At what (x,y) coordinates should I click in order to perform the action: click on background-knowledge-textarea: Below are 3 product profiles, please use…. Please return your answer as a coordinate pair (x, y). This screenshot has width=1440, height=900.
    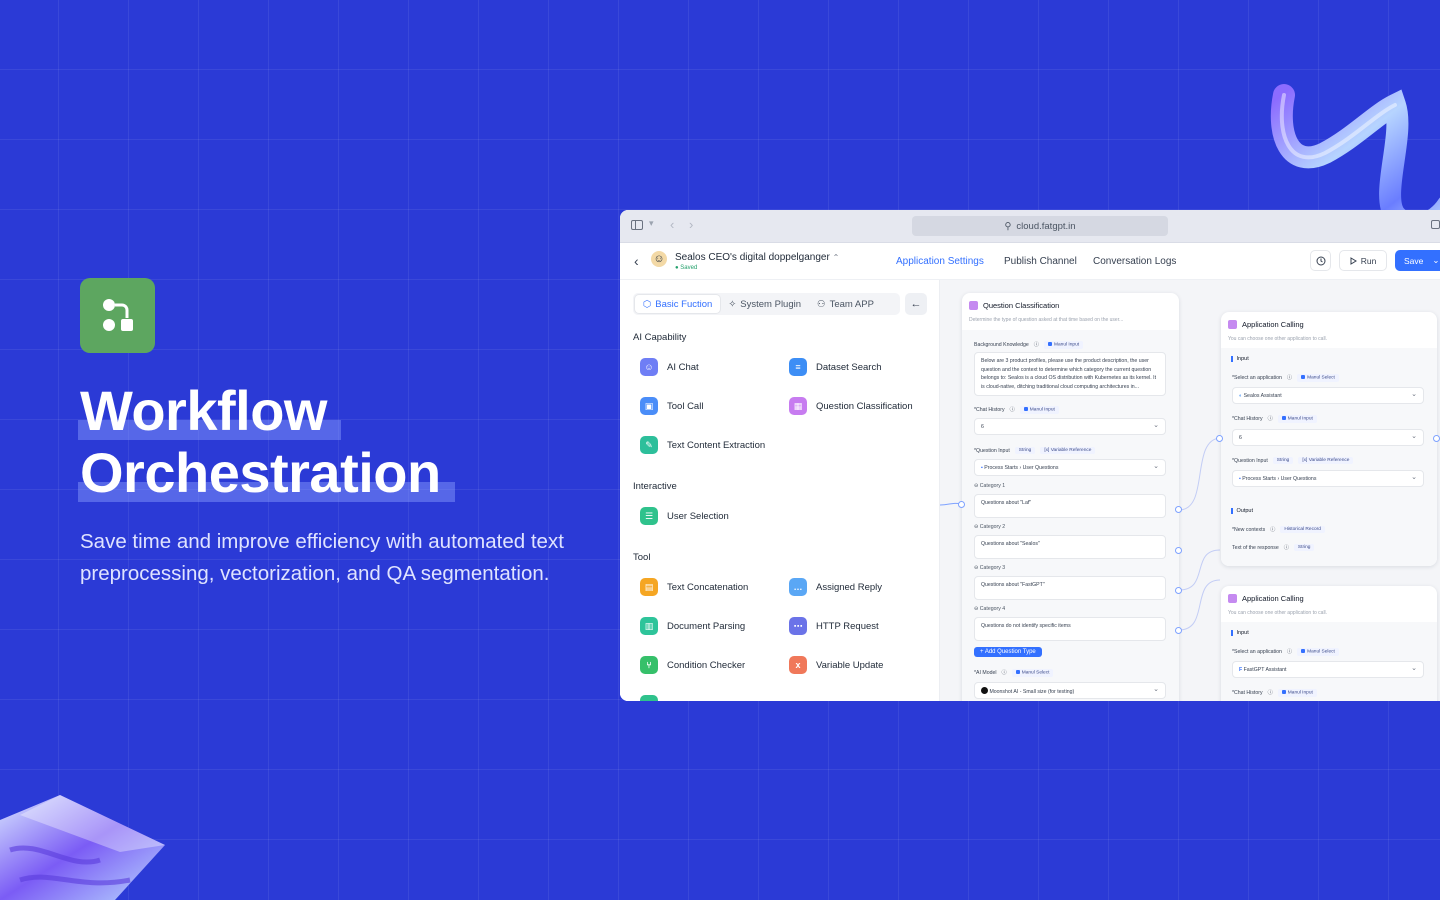
    Looking at the image, I should click on (1070, 374).